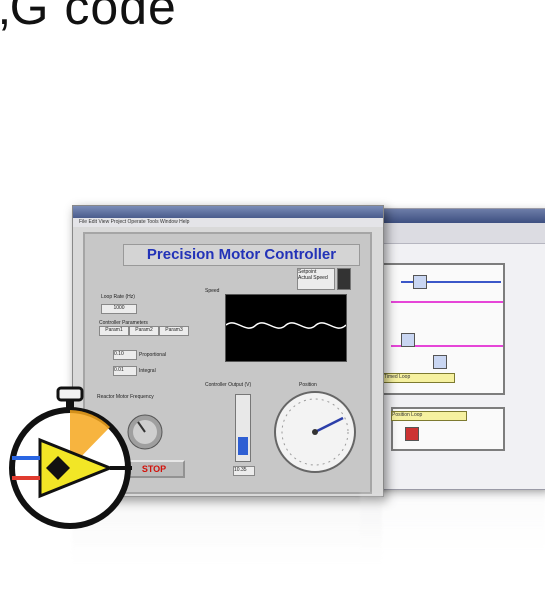 Image resolution: width=545 pixels, height=591 pixels. I want to click on block-diagram-toolbar, so click(453, 233).